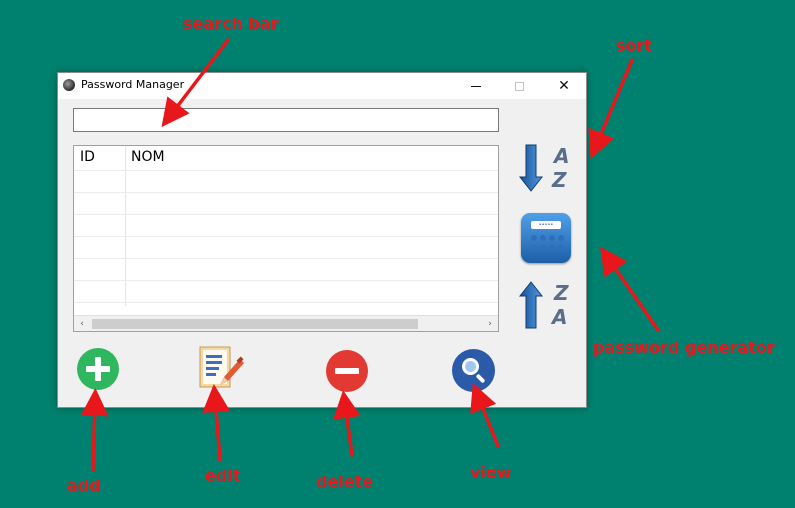 This screenshot has height=508, width=795. What do you see at coordinates (216, 423) in the screenshot?
I see `edit-arrow` at bounding box center [216, 423].